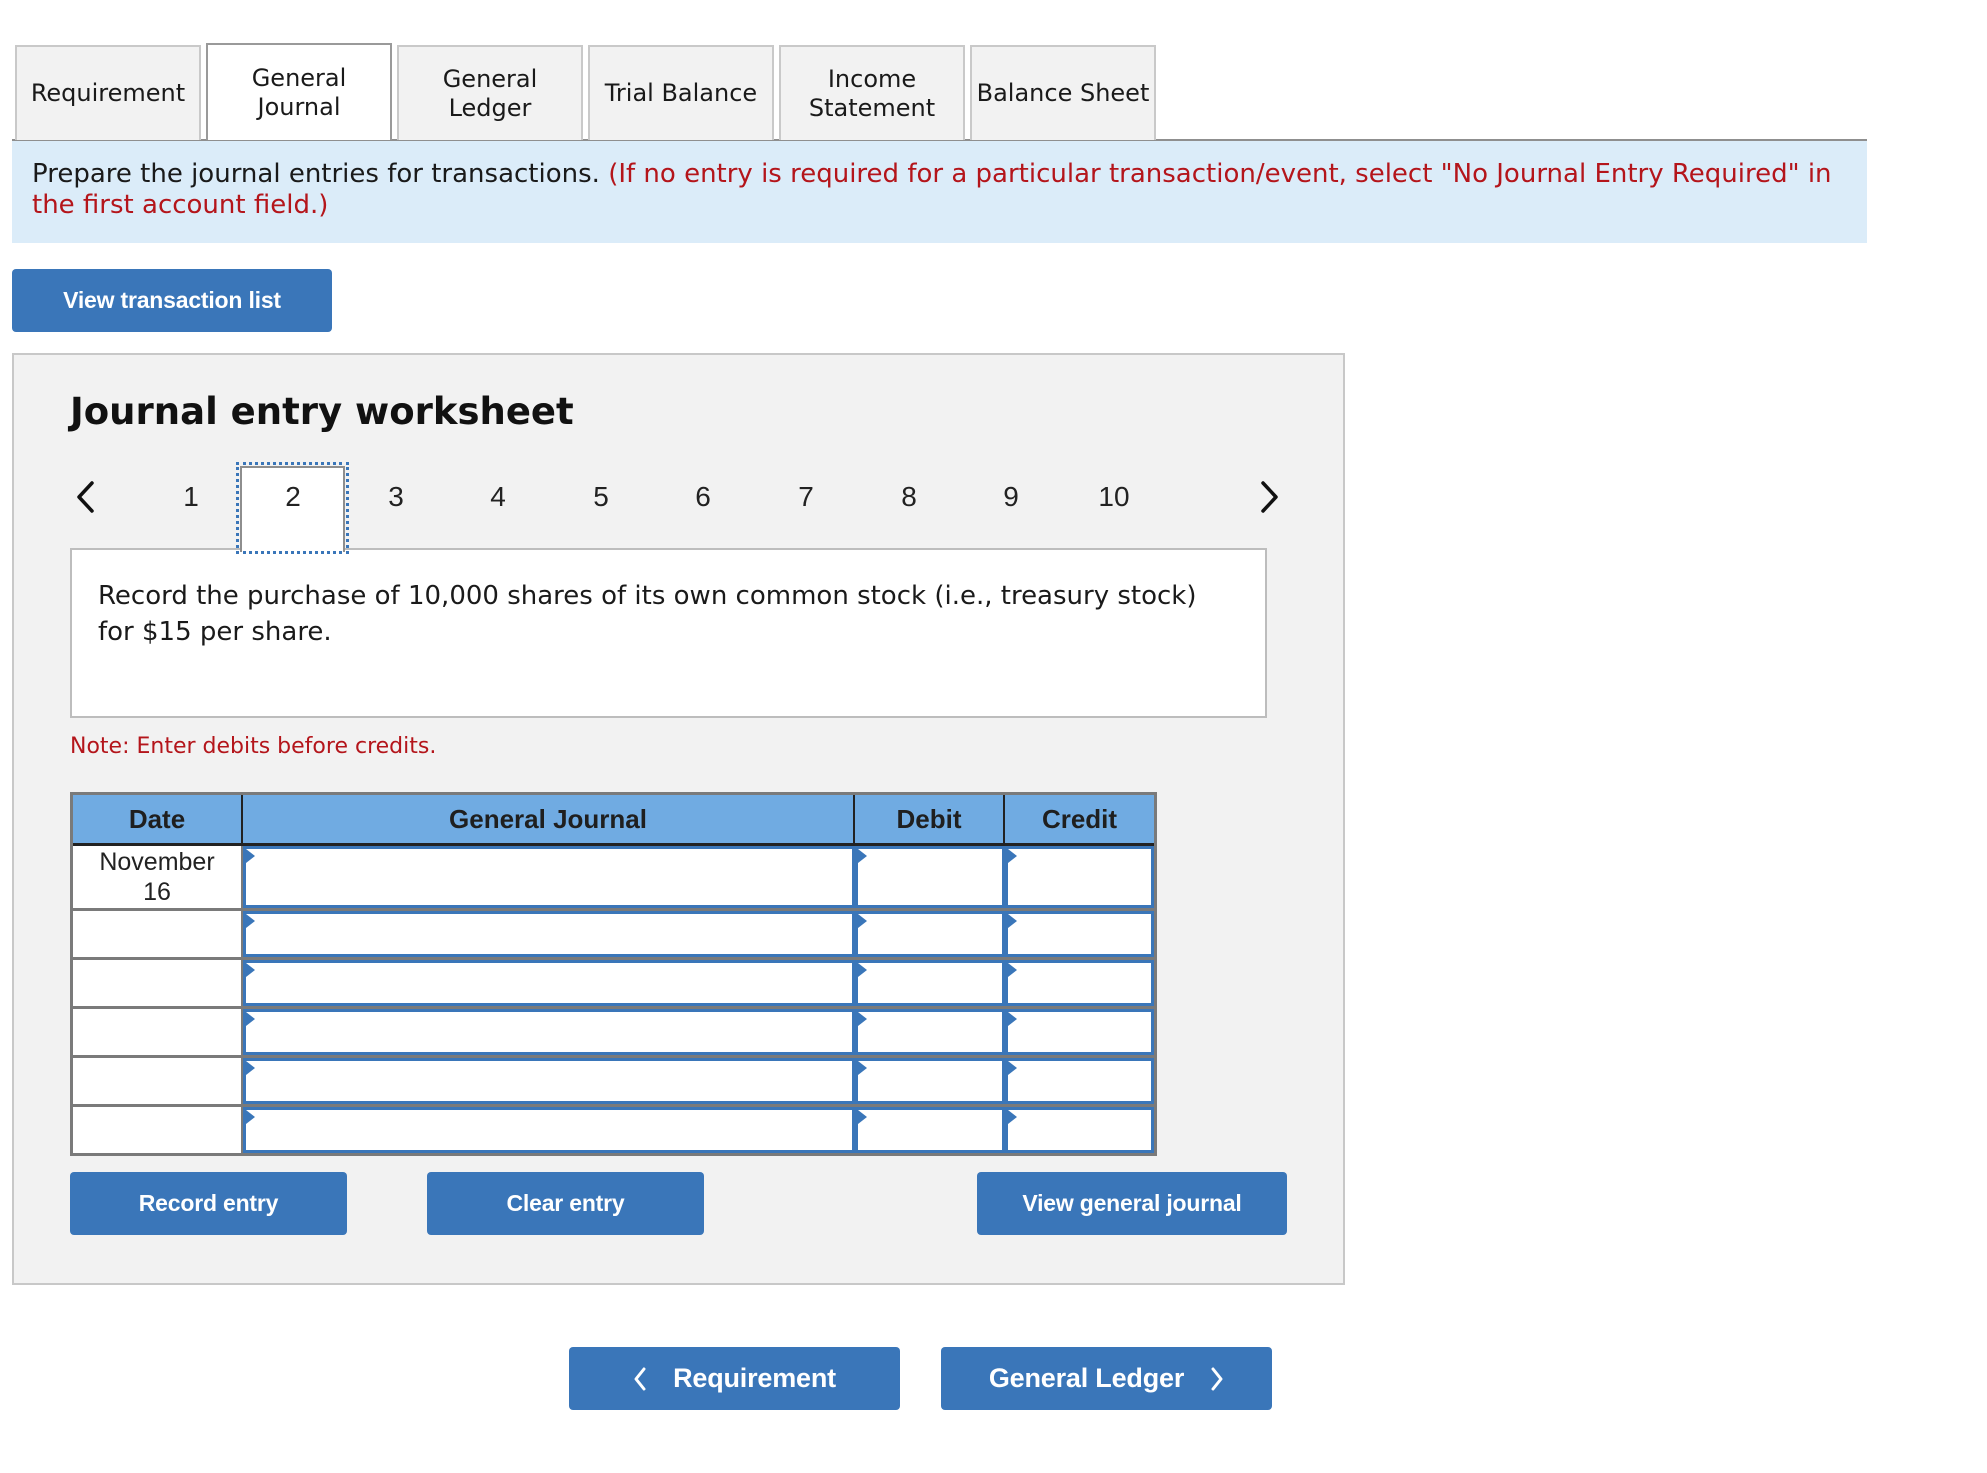  I want to click on table-header-row: Date General Journal Debit Credit, so click(613, 820).